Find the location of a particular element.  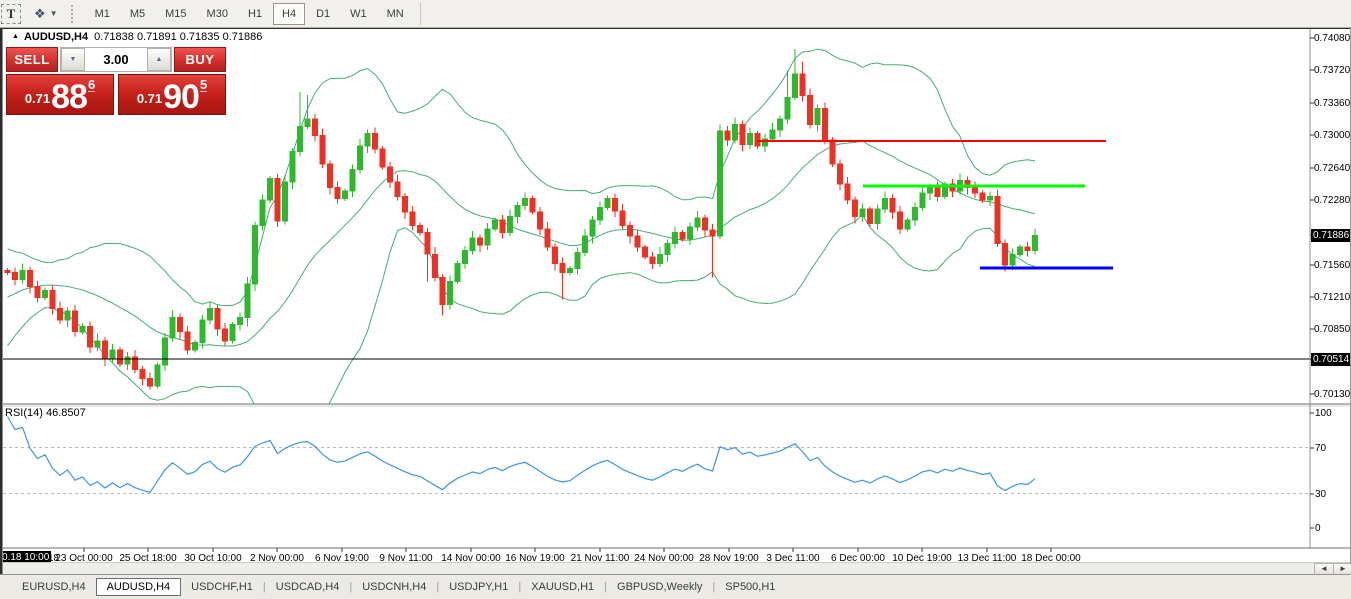

price-axis-label: 0.73720 is located at coordinates (1332, 70).